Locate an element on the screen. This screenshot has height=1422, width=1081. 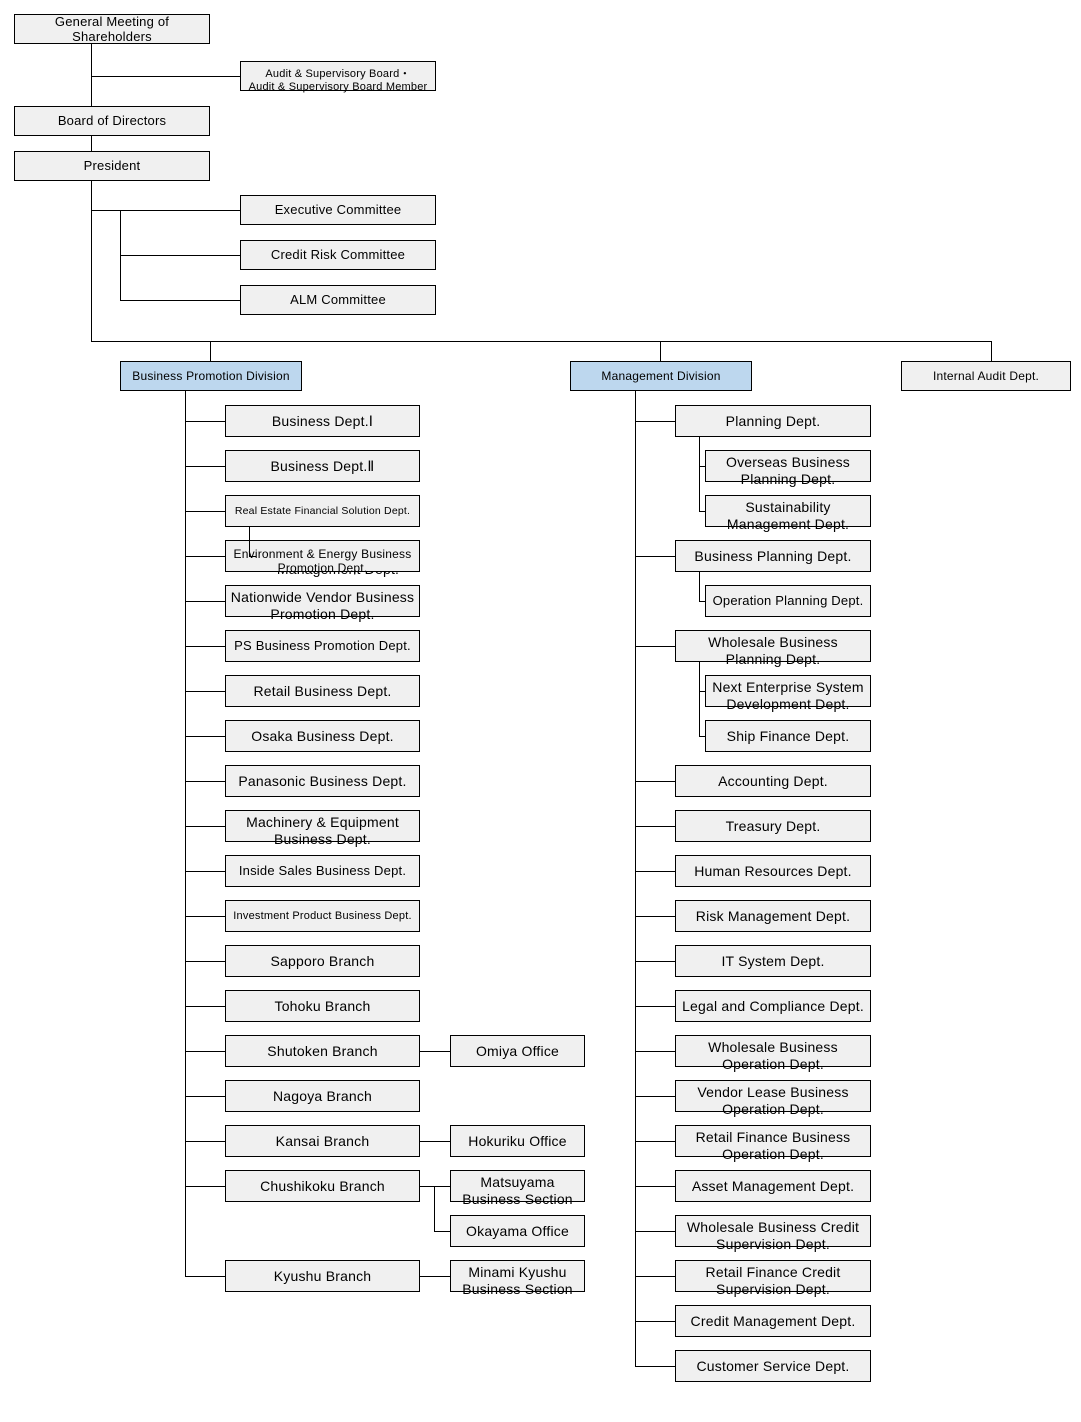
box-label: Wholesale Business Planning Dept. is located at coordinates (773, 650).